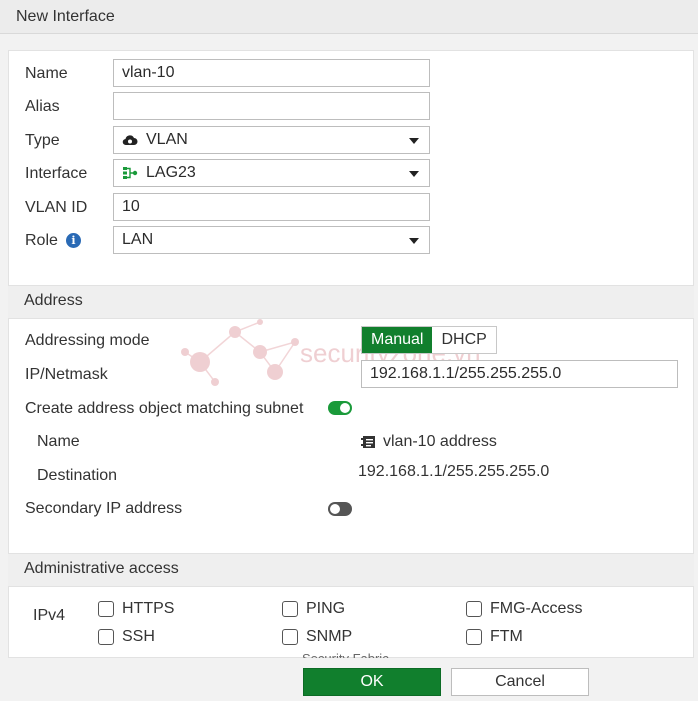 The image size is (698, 701). I want to click on name-label: Name, so click(46, 73).